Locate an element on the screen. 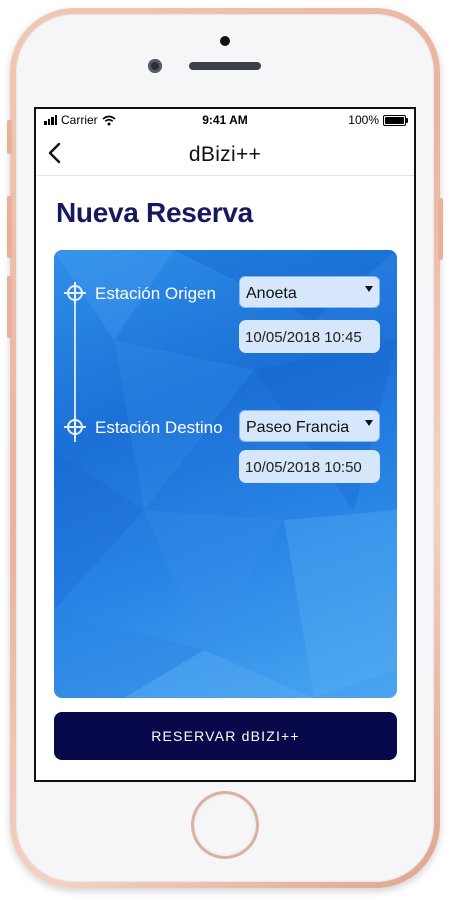  origin-datetime-field: 10/05/2018 10:45 is located at coordinates (309, 336).